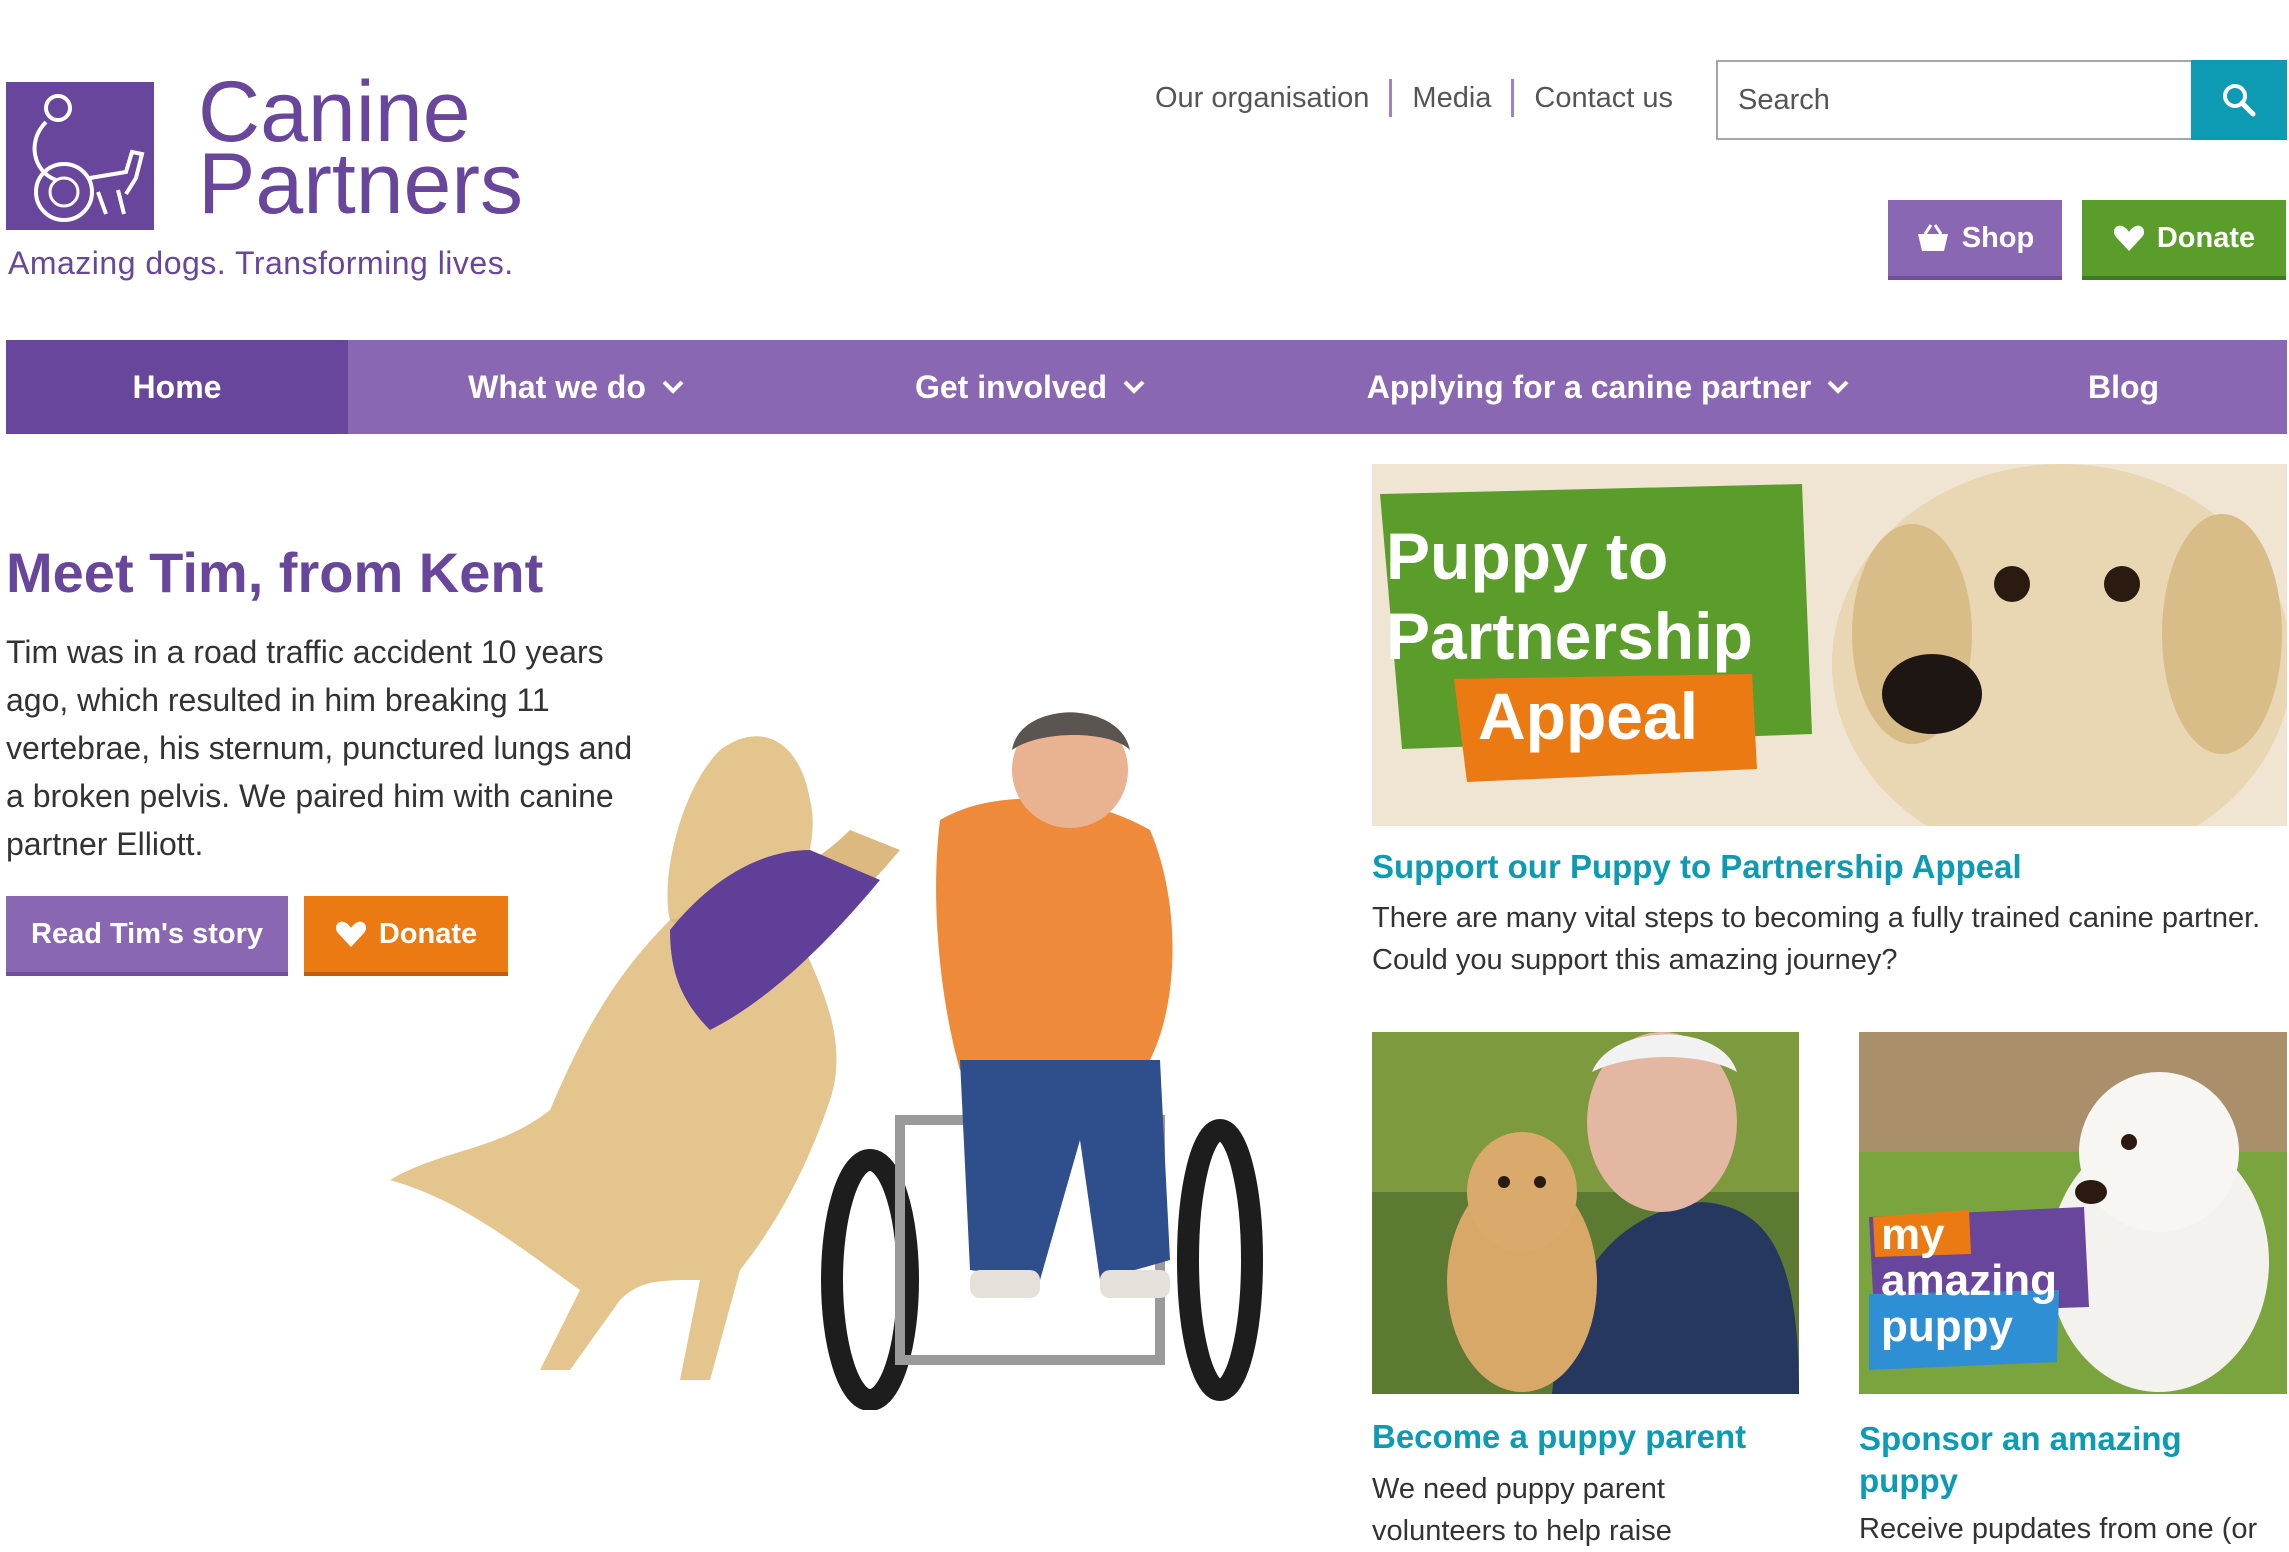 The width and height of the screenshot is (2289, 1552). What do you see at coordinates (1603, 98) in the screenshot?
I see `utility-link-contact-us: Contact us` at bounding box center [1603, 98].